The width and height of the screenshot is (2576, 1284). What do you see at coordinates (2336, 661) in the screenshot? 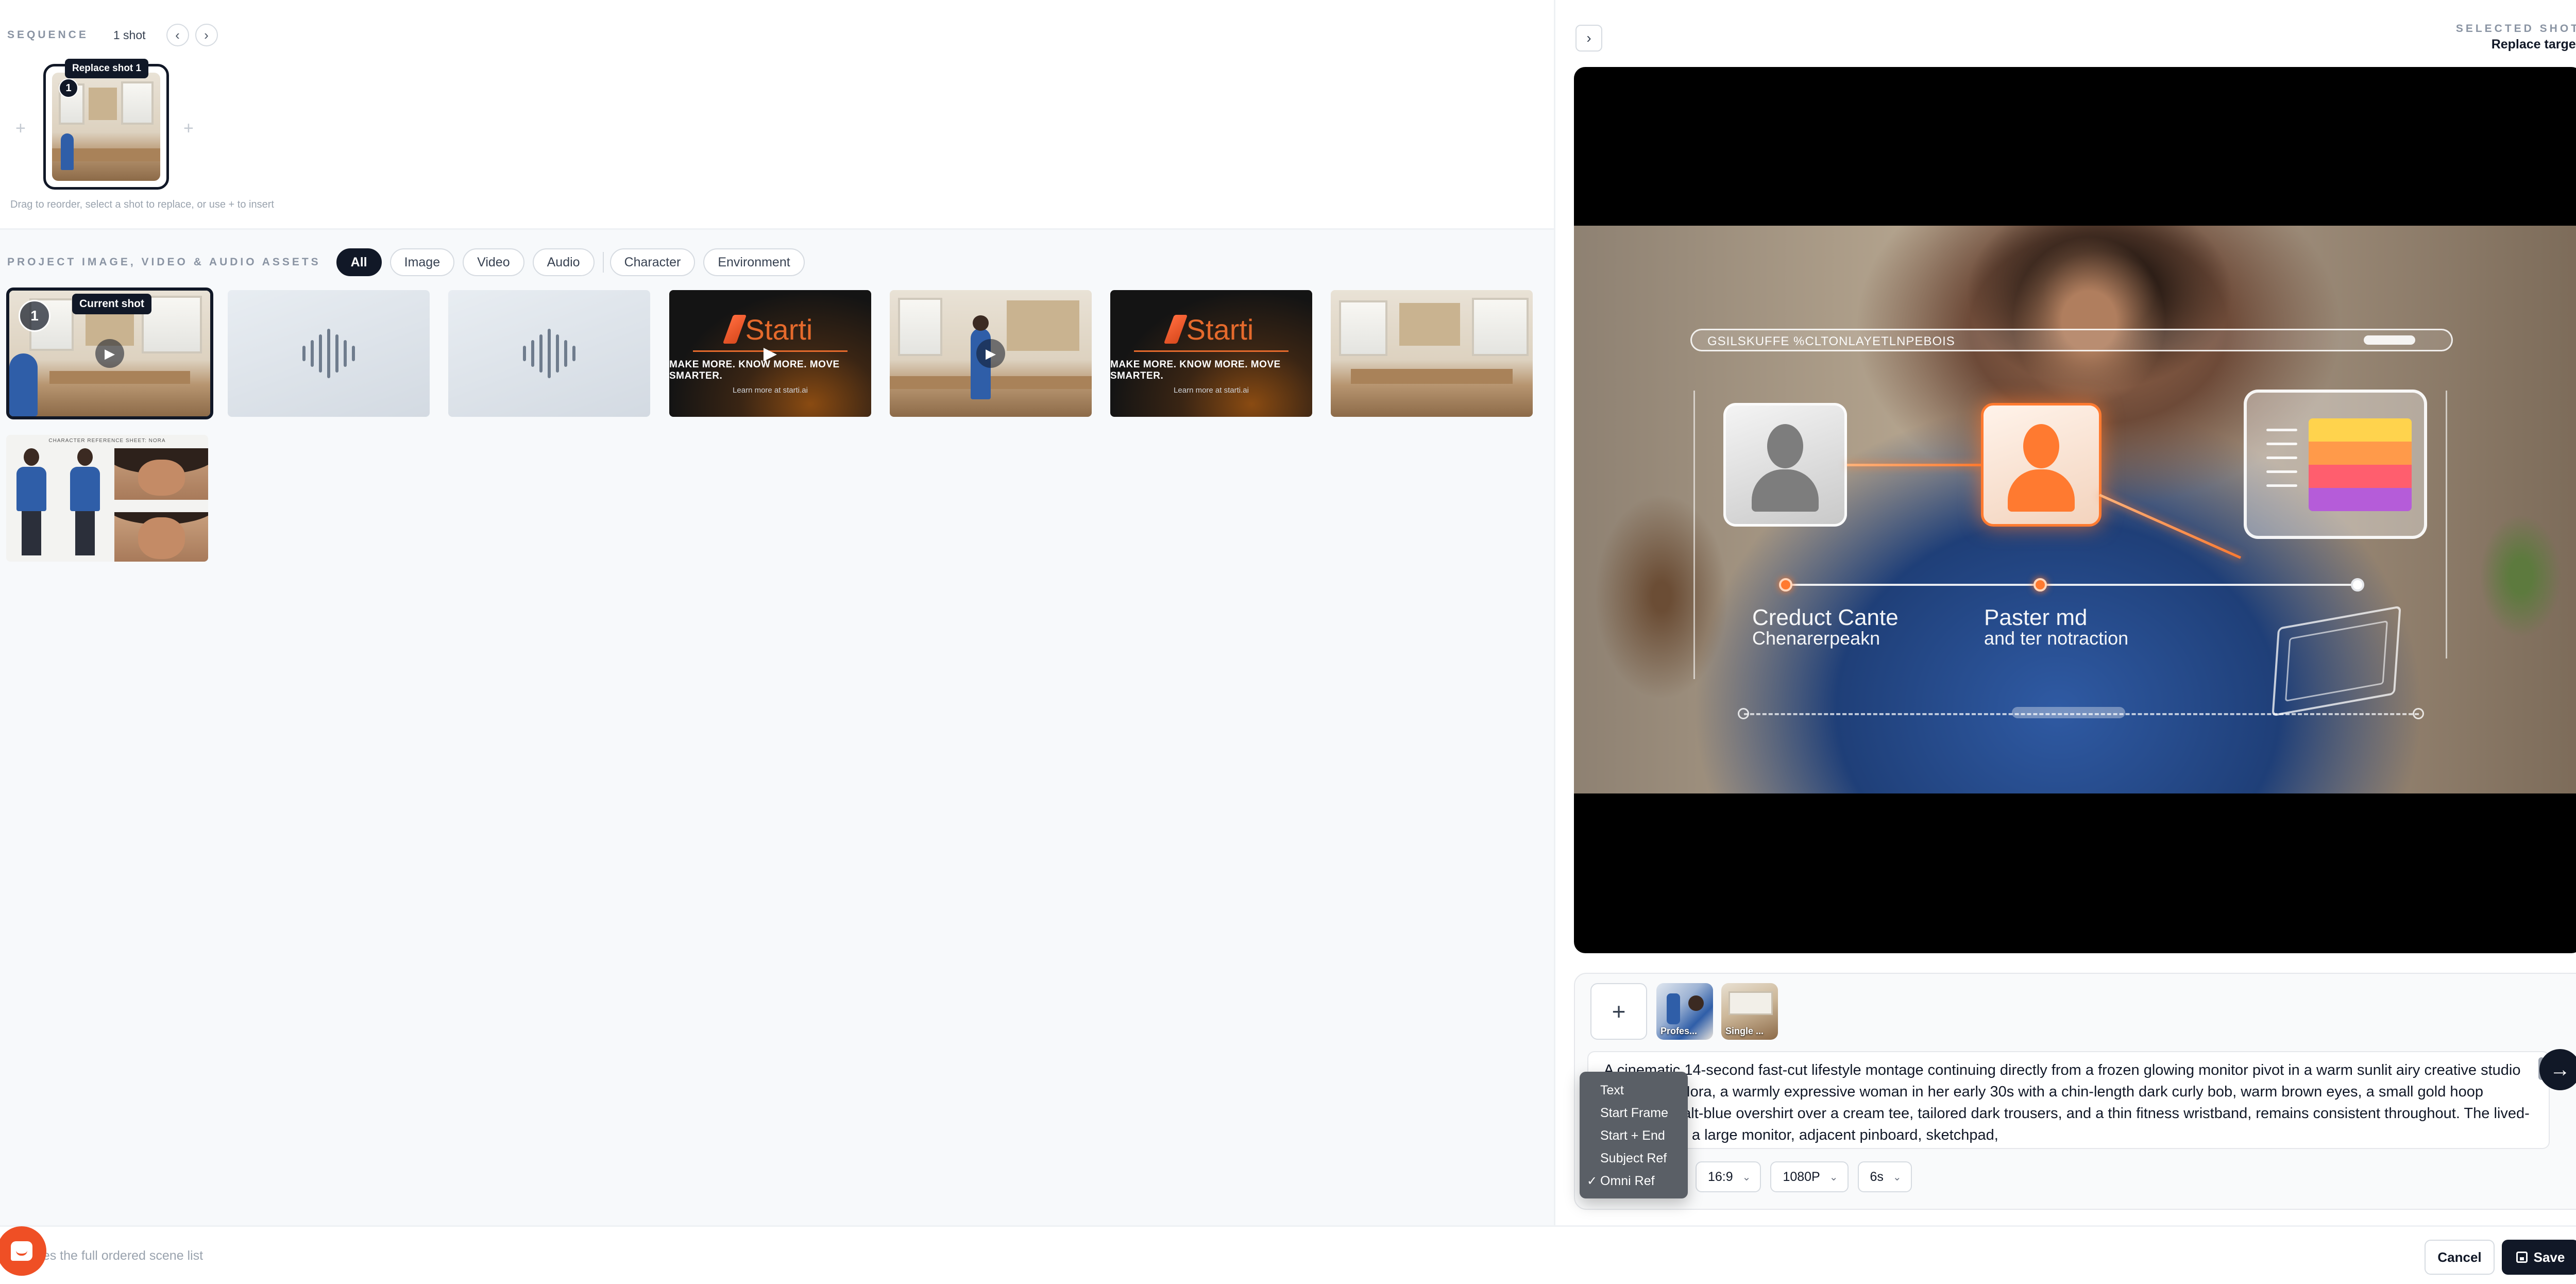
I see `hologram-cube` at bounding box center [2336, 661].